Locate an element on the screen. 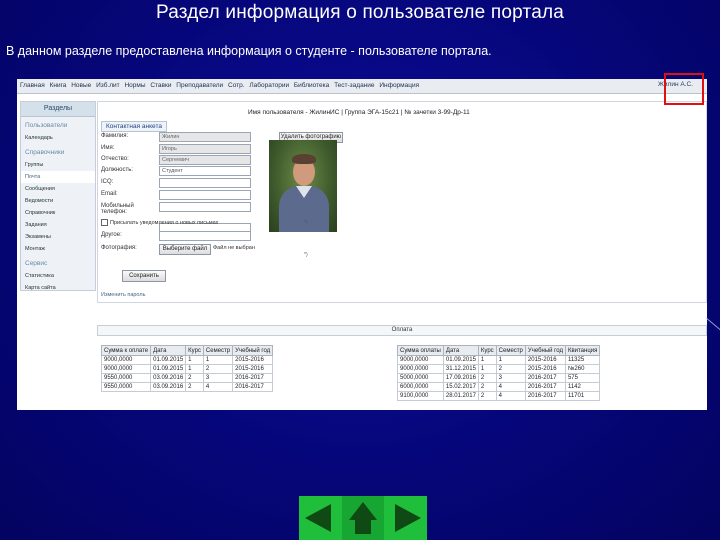 Image resolution: width=720 pixels, height=540 pixels. column-header: Учебный год is located at coordinates (253, 350).